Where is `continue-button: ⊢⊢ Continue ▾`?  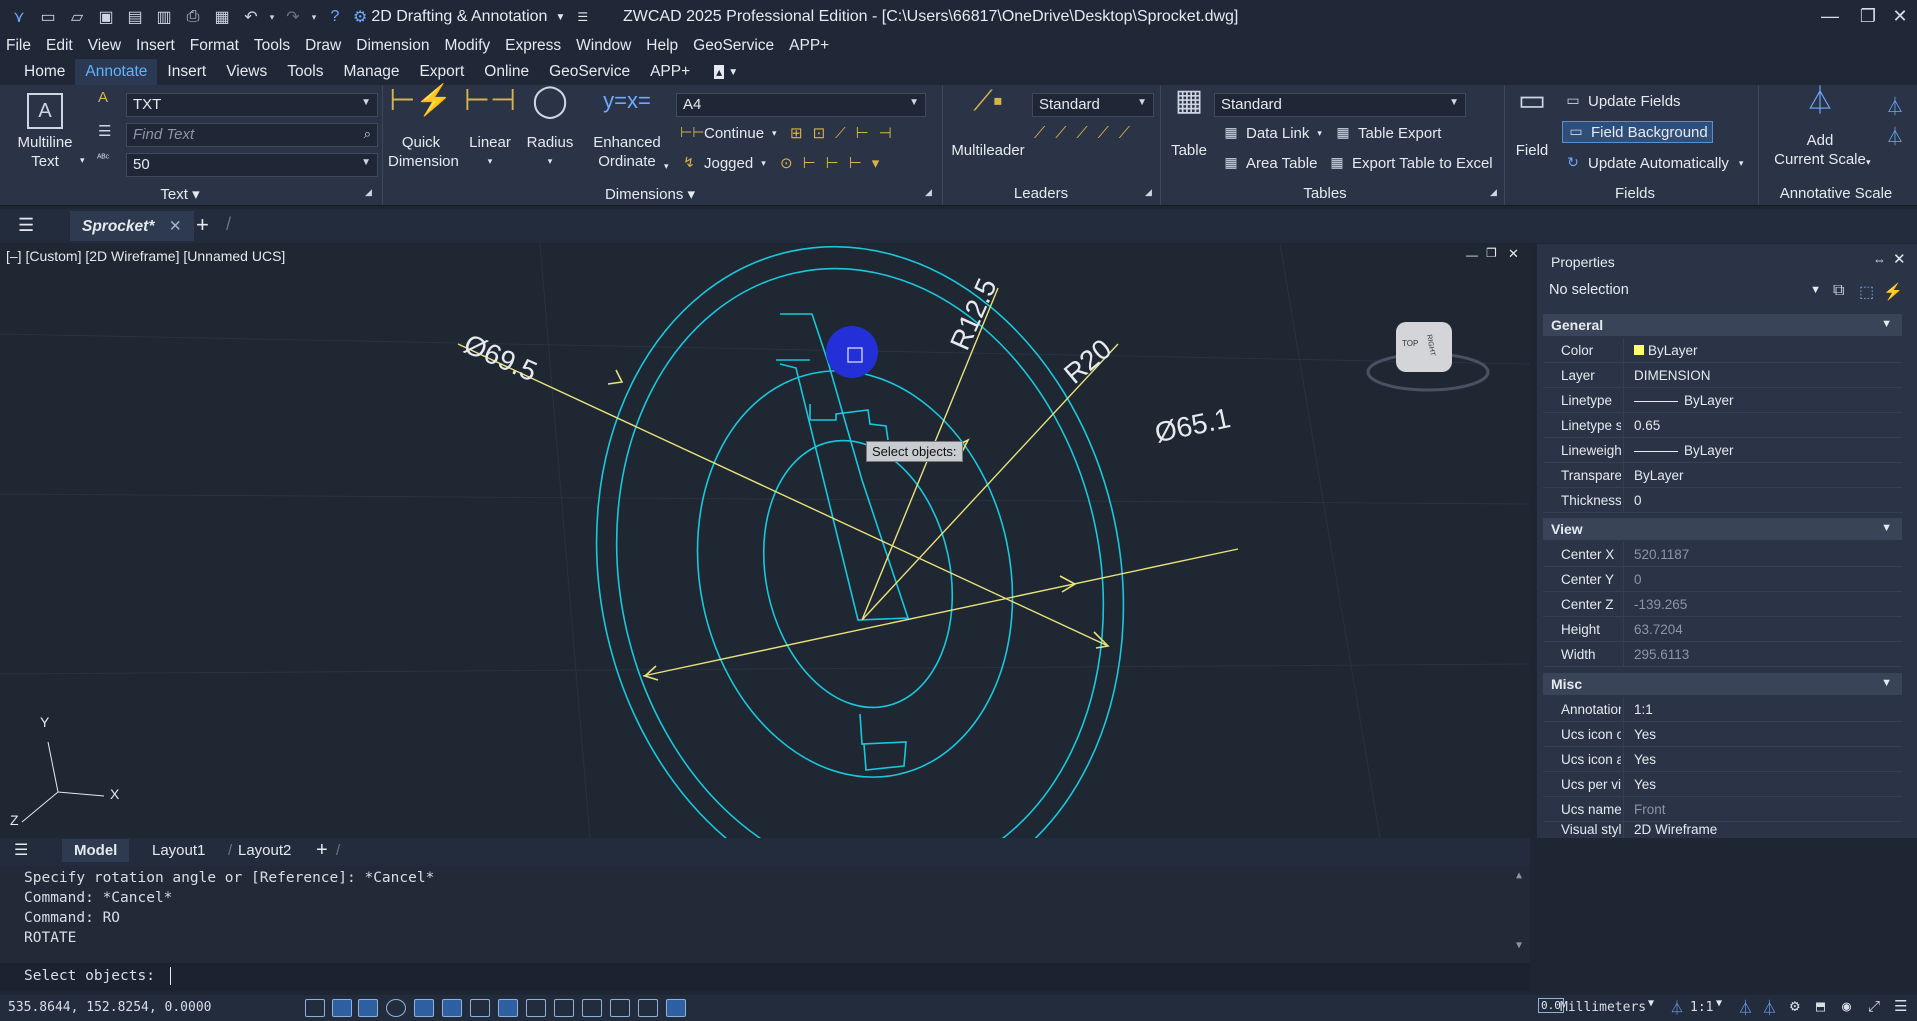 continue-button: ⊢⊢ Continue ▾ is located at coordinates (728, 133).